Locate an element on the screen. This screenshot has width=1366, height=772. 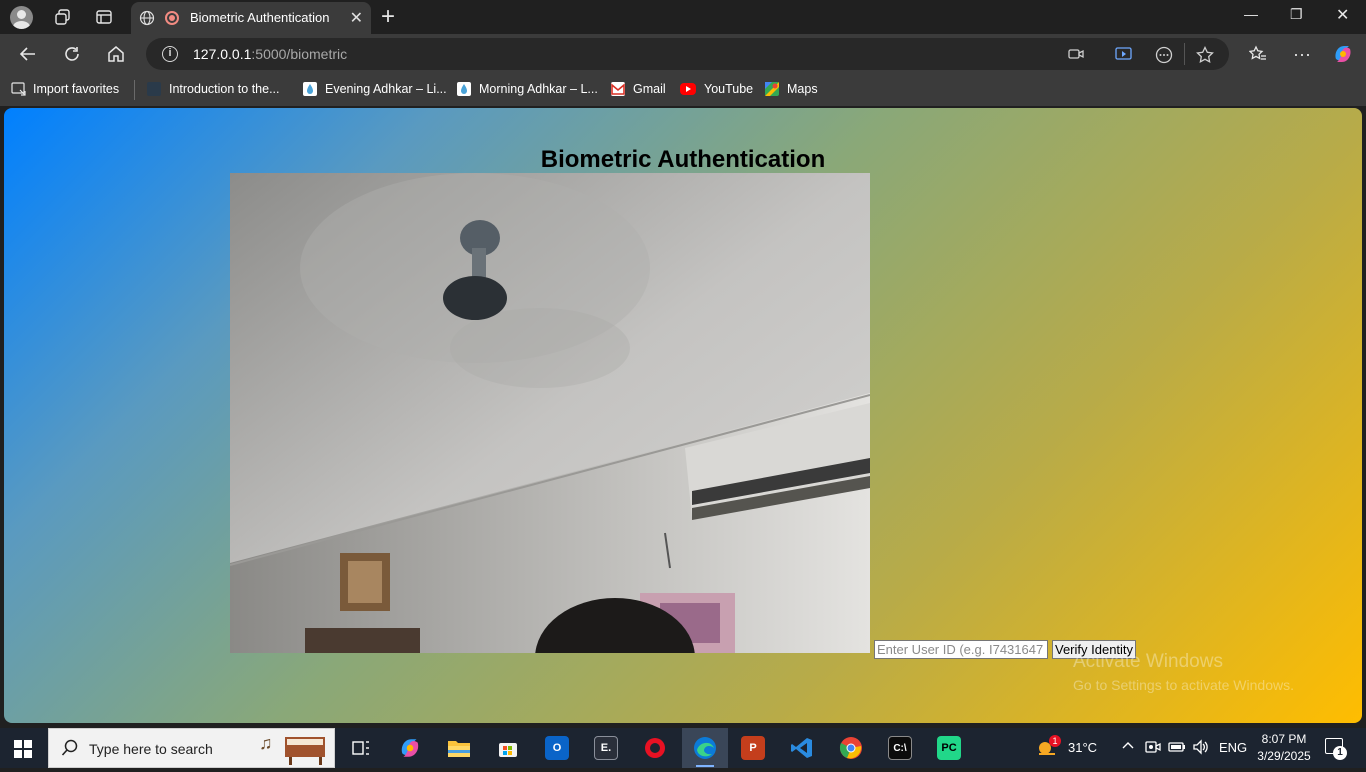
workspaces-icon is located at coordinates (63, 17).